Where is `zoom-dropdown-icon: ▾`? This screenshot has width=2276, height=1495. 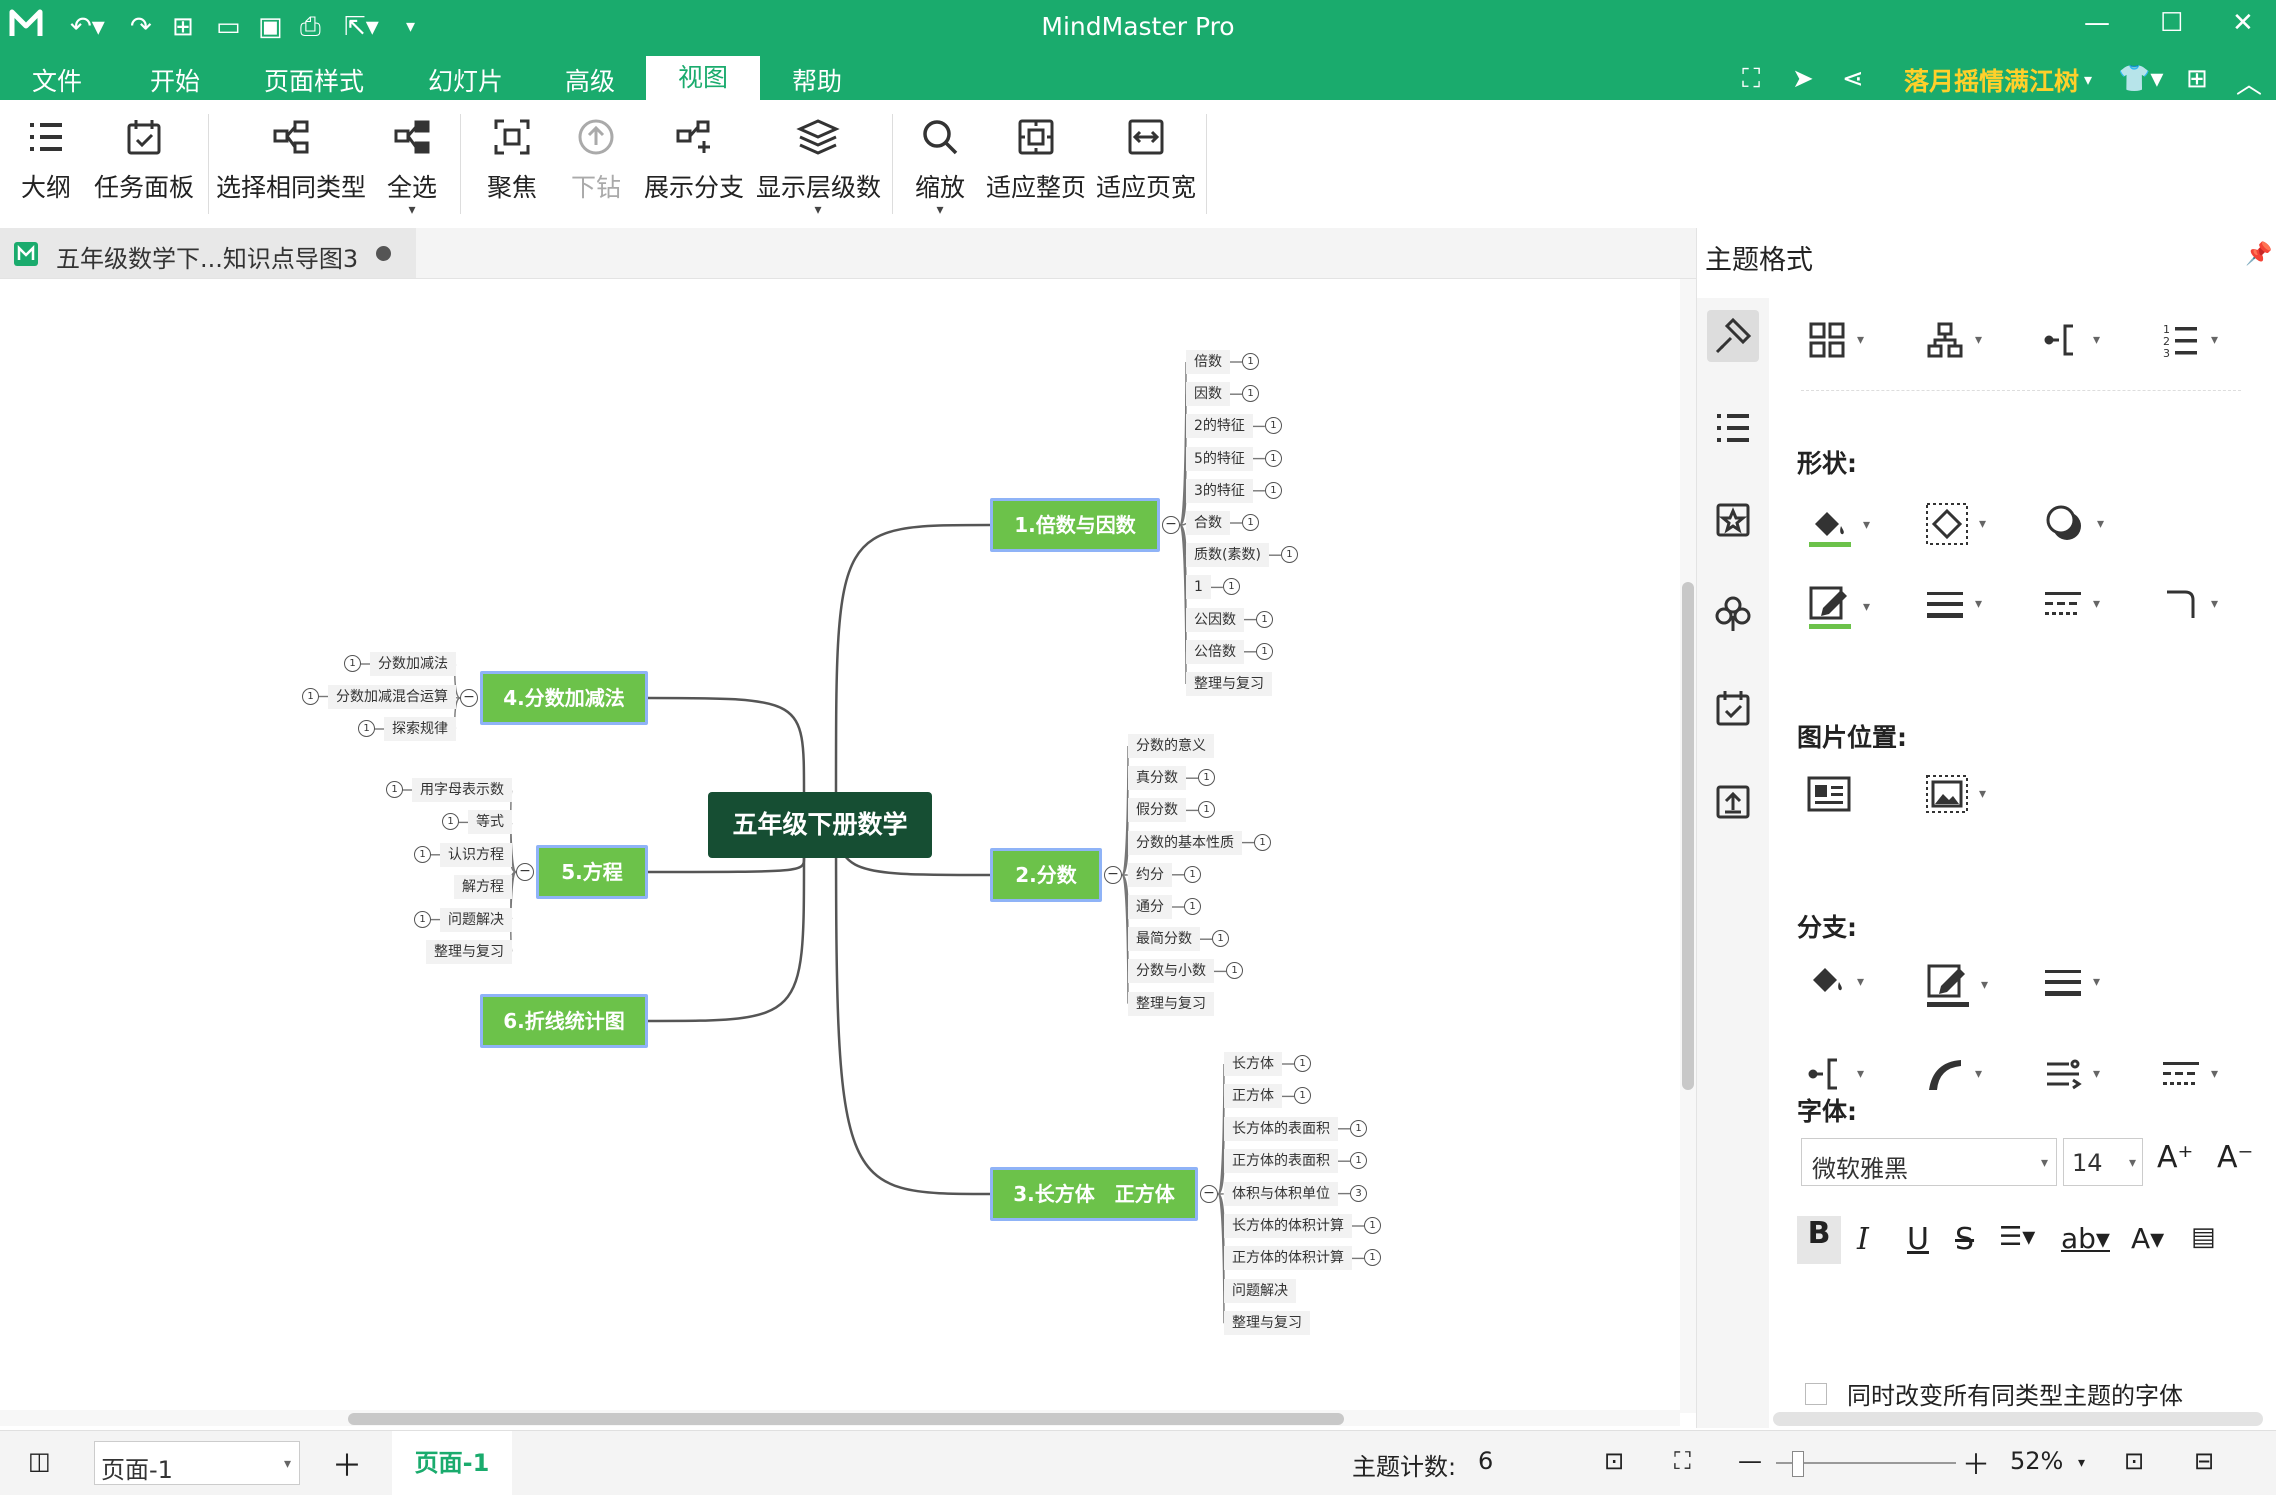
zoom-dropdown-icon: ▾ is located at coordinates (2081, 1463).